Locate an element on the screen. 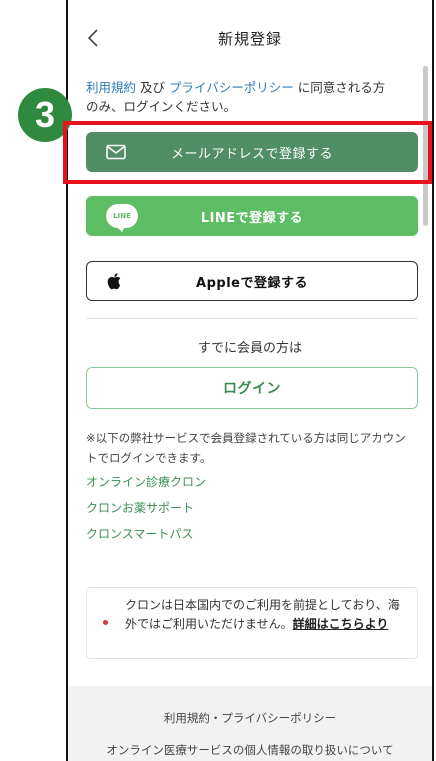 Image resolution: width=436 pixels, height=761 pixels. register-apple-label: Appleで登録する is located at coordinates (252, 283).